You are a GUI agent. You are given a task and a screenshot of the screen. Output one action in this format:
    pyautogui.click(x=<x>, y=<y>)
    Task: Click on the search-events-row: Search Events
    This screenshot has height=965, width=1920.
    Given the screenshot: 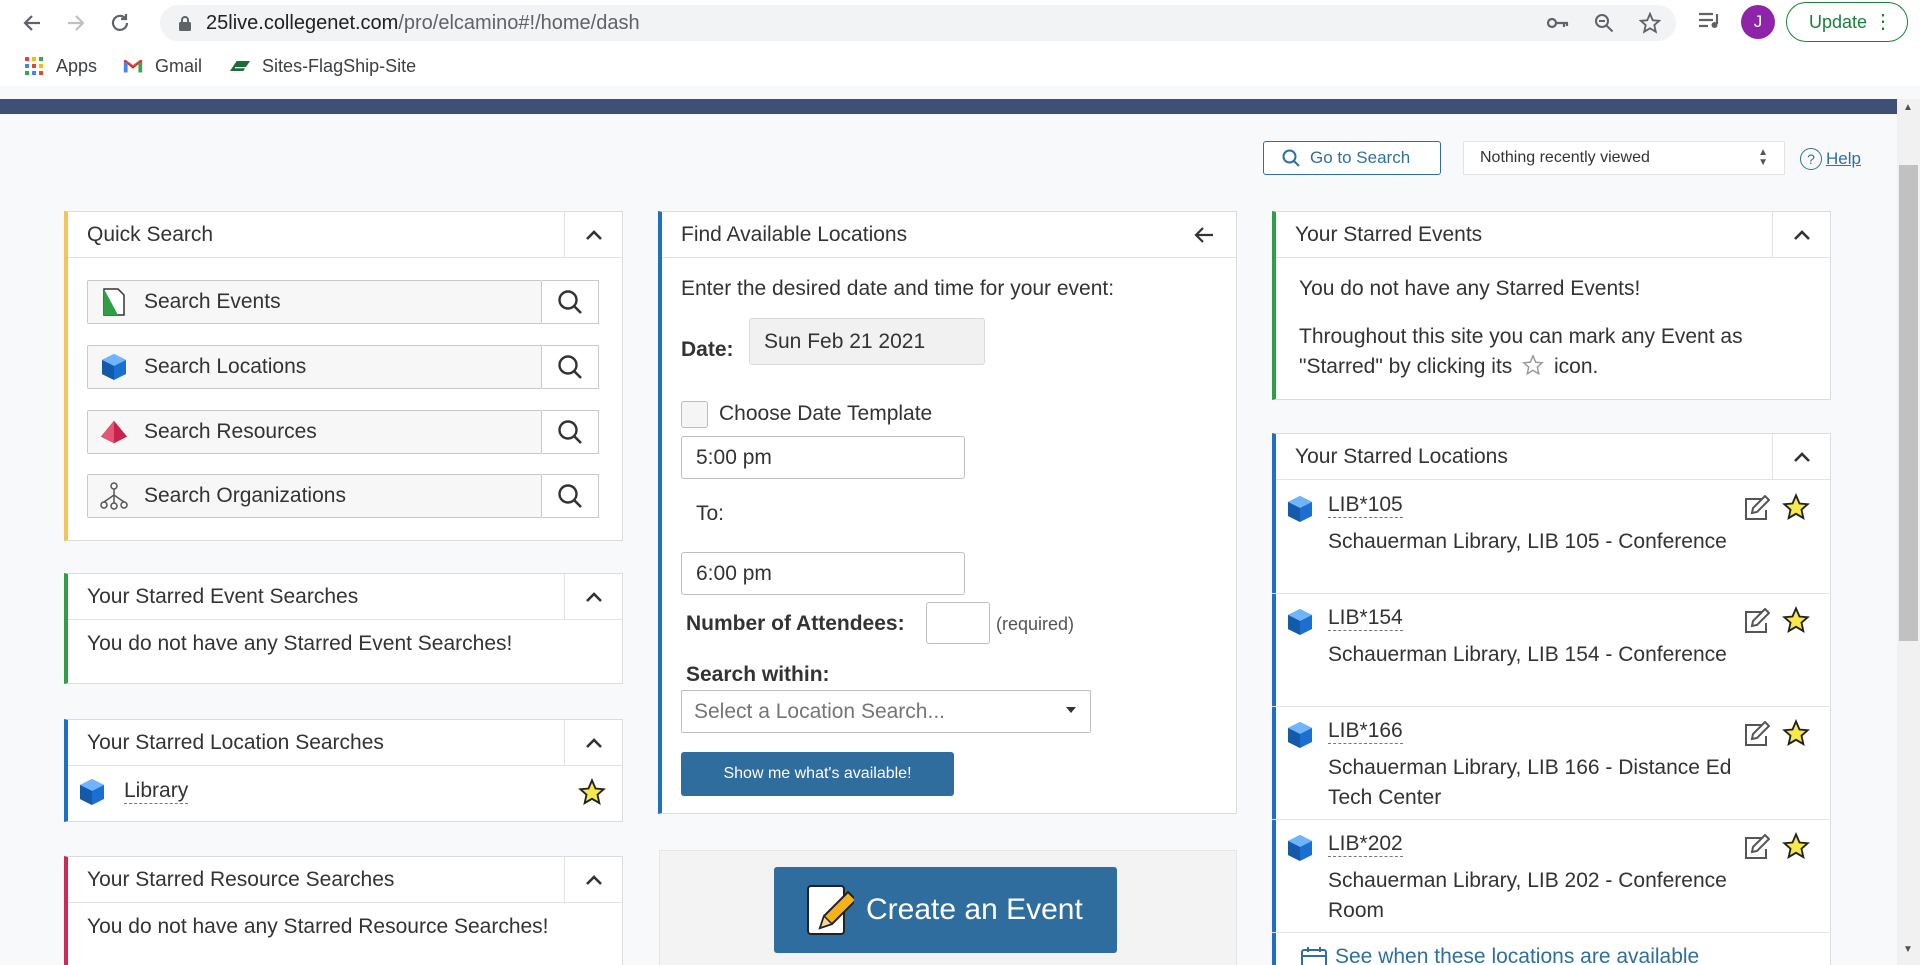 What is the action you would take?
    pyautogui.click(x=343, y=302)
    